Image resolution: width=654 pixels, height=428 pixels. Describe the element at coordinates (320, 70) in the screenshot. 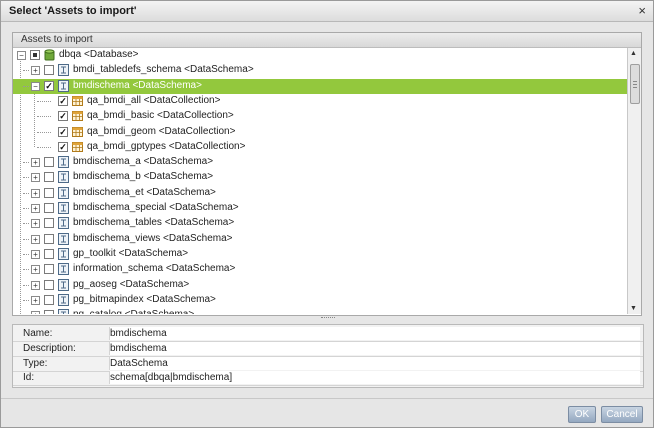

I see `tree-row: + bmdi_tabledefs_schema <DataSchema>` at that location.